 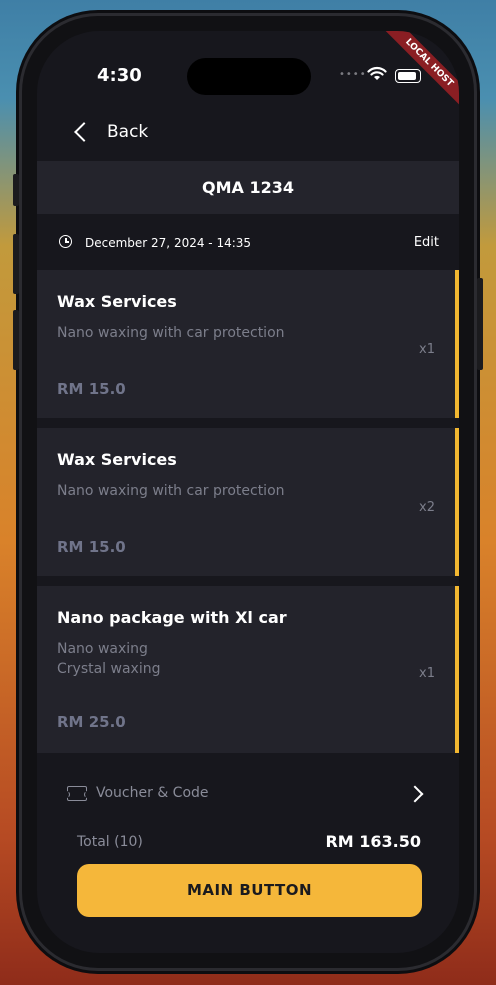 What do you see at coordinates (377, 73) in the screenshot?
I see `wifi-icon` at bounding box center [377, 73].